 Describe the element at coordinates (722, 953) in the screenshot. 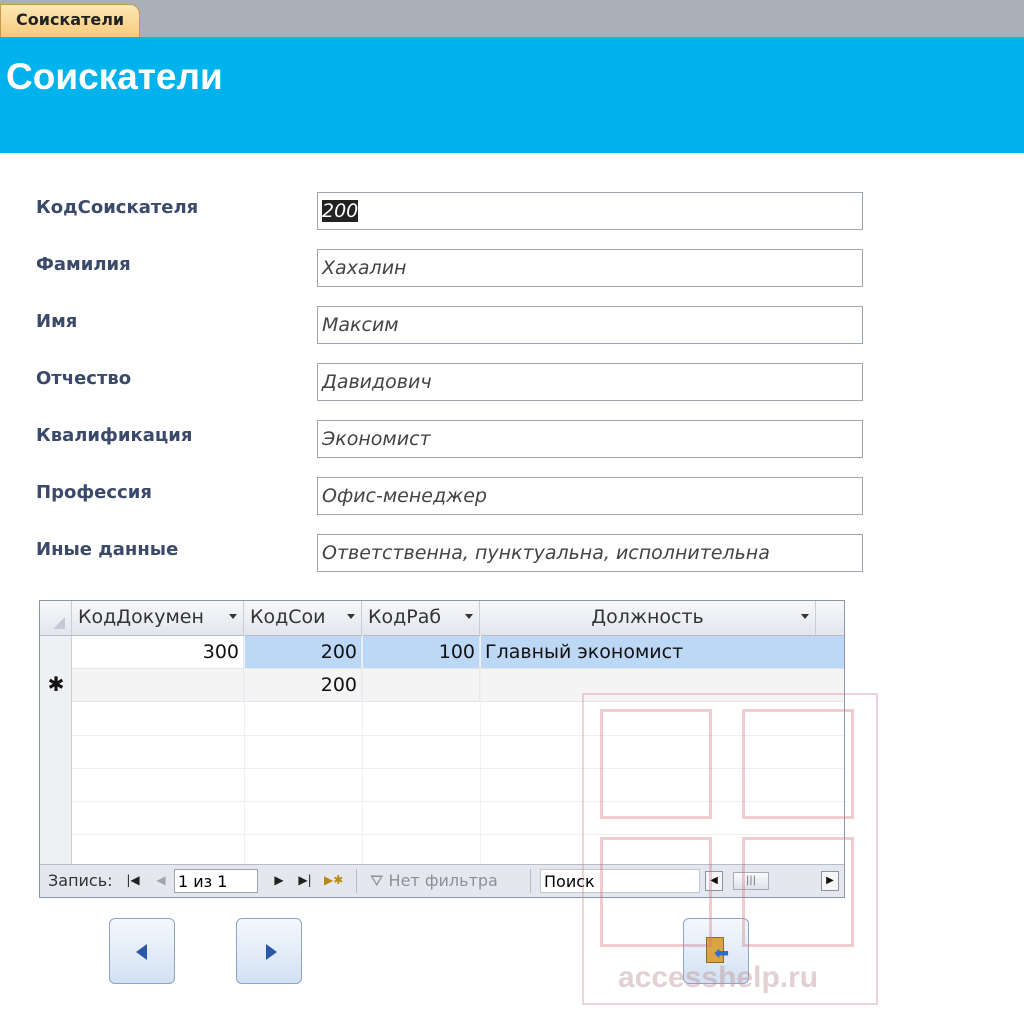

I see `arrow-left-icon: ⬅` at that location.